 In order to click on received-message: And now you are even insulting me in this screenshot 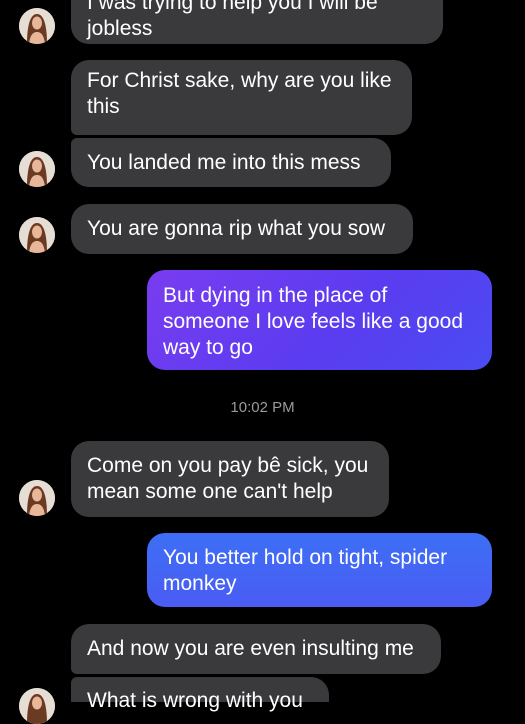, I will do `click(256, 649)`.